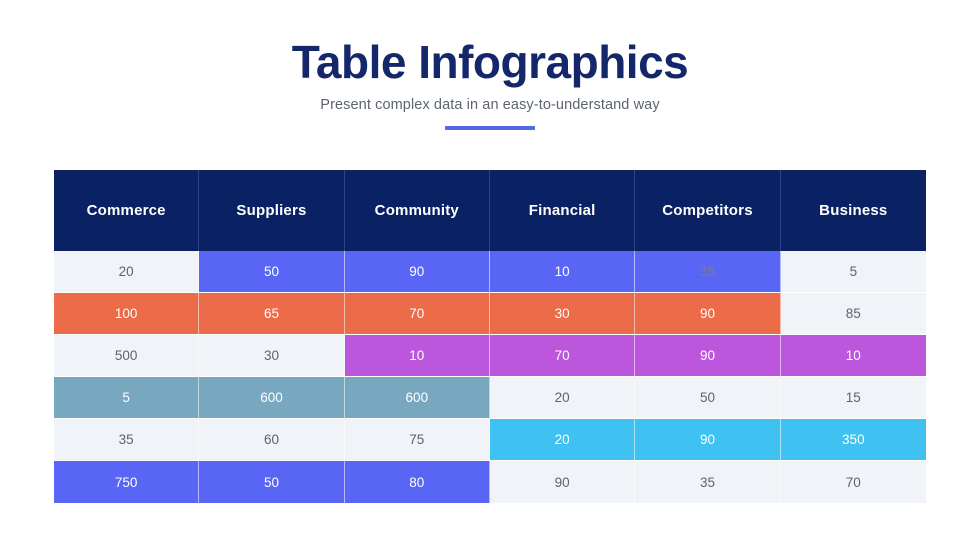 Image resolution: width=980 pixels, height=551 pixels. Describe the element at coordinates (853, 440) in the screenshot. I see `table-cell: 350` at that location.